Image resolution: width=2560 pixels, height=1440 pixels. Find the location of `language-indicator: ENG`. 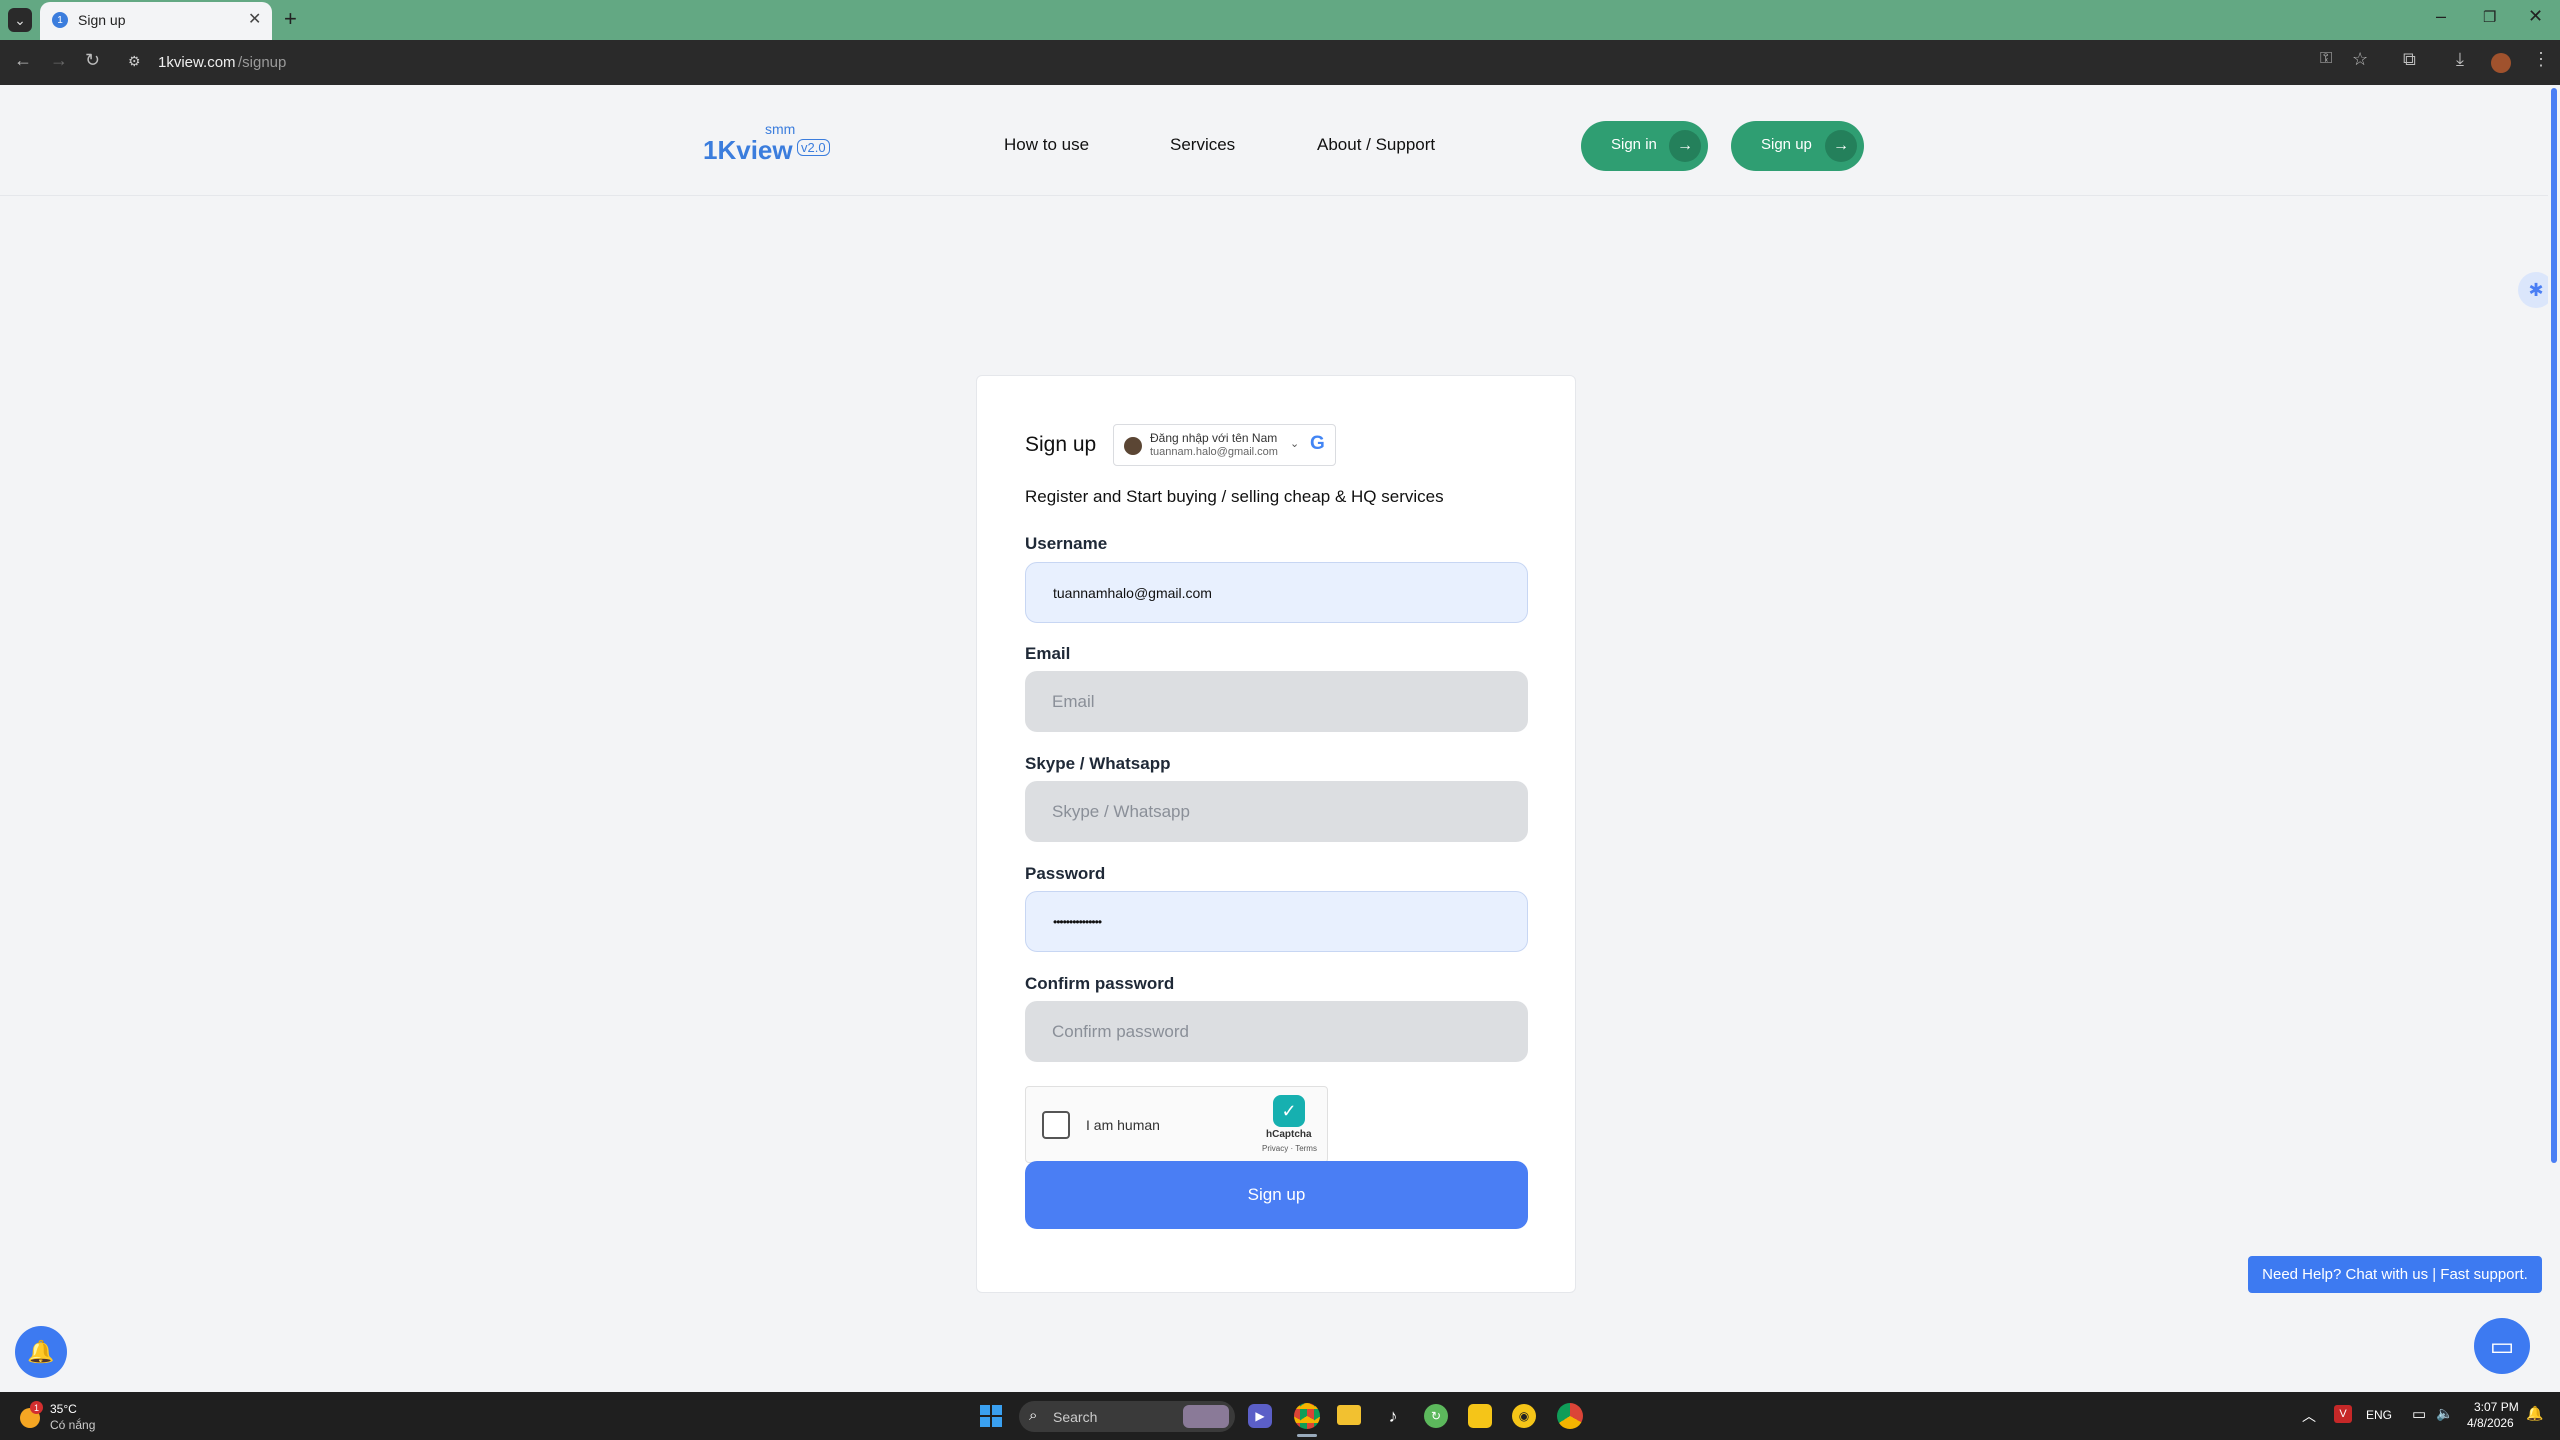

language-indicator: ENG is located at coordinates (2379, 1415).